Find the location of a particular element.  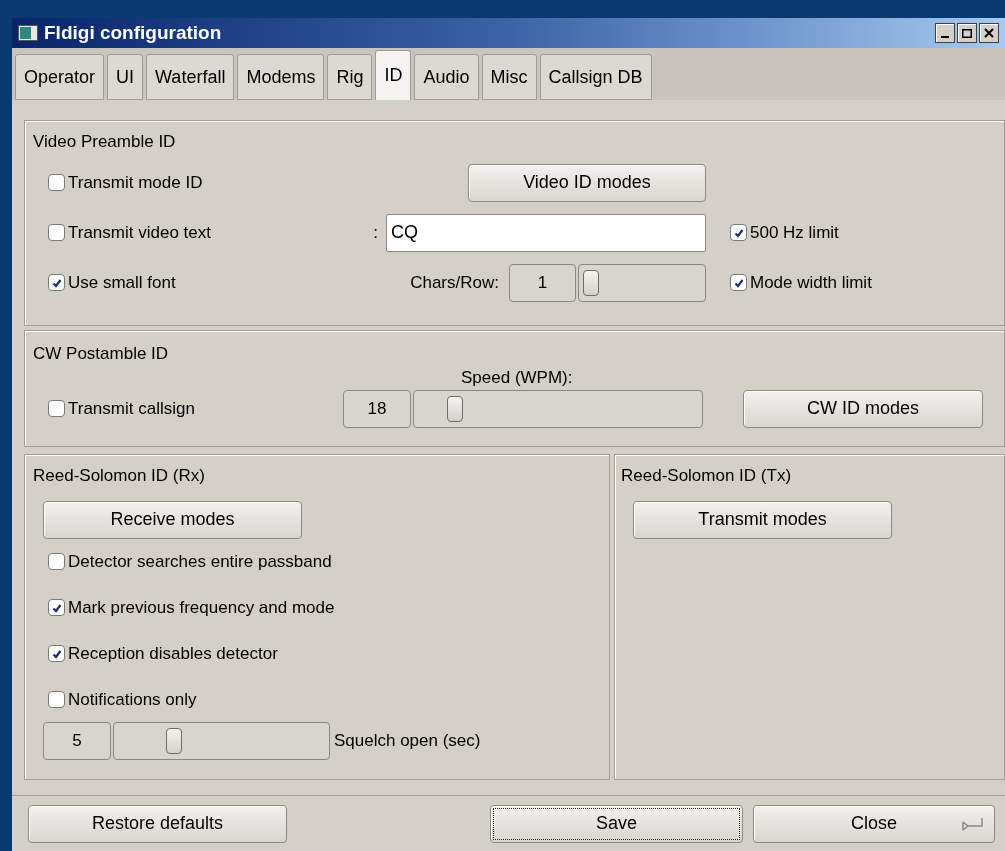

button: Close is located at coordinates (874, 823).